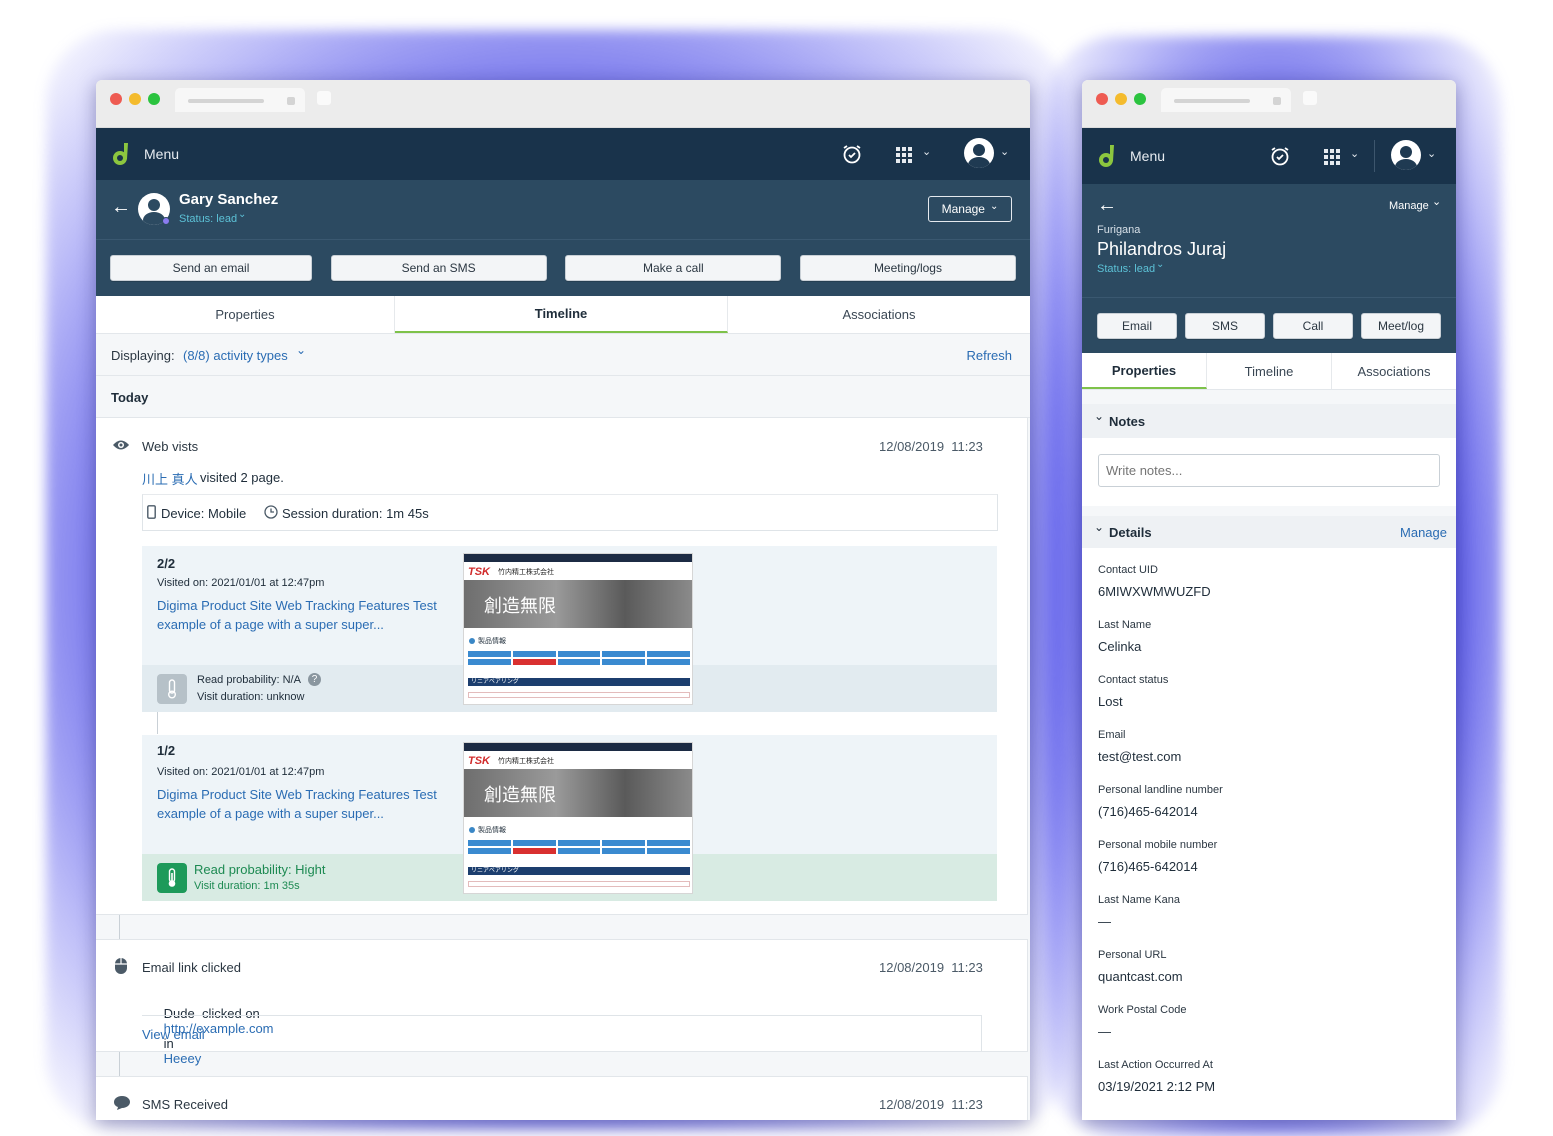  I want to click on visitor-name-link: 川上 真人, so click(170, 478).